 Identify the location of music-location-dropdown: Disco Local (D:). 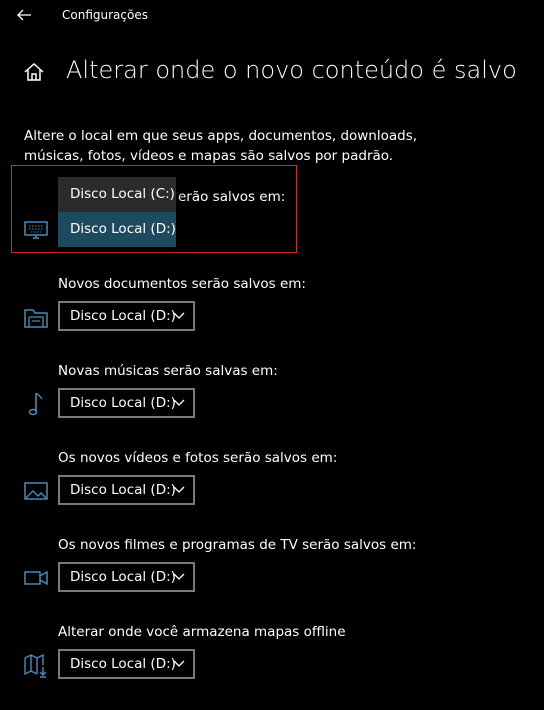
(126, 403).